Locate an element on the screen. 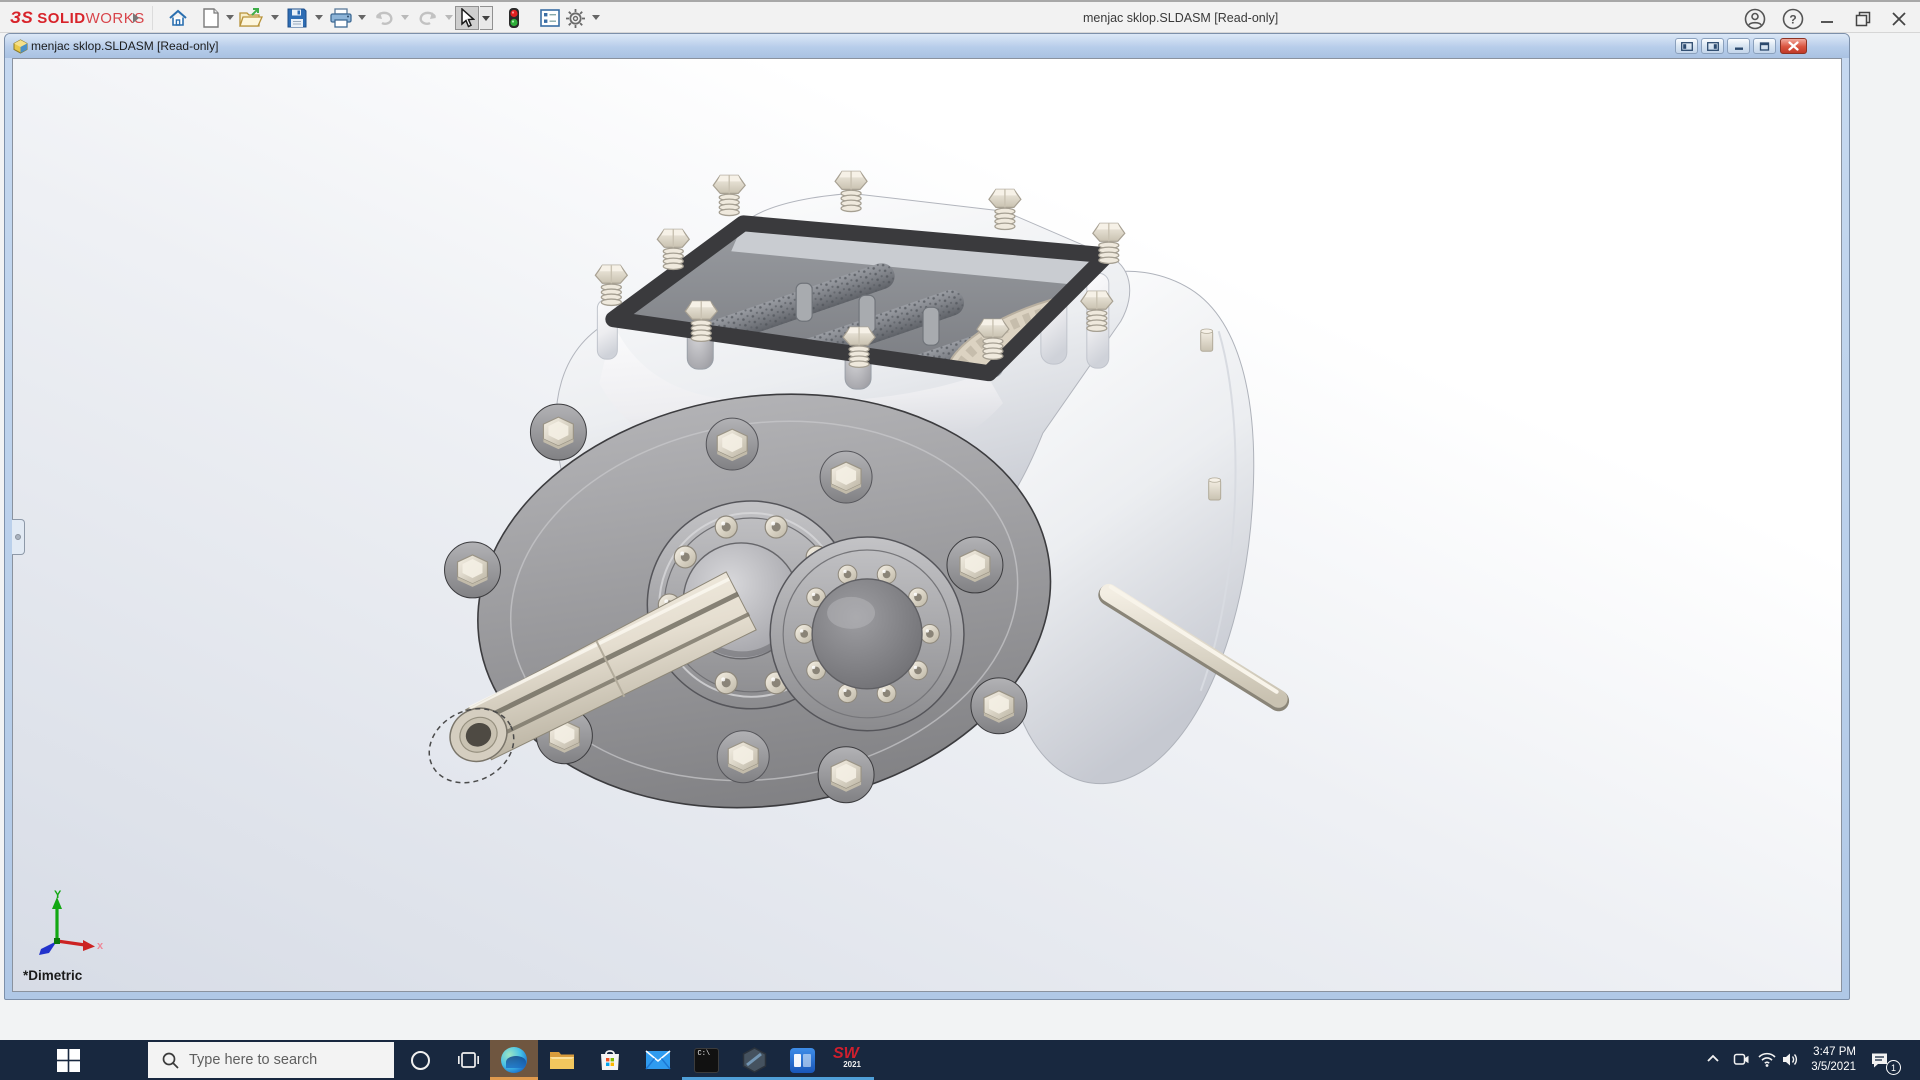 This screenshot has width=1920, height=1080. app-window-title: menjac sklop.SLDASM [Read-only] is located at coordinates (1181, 18).